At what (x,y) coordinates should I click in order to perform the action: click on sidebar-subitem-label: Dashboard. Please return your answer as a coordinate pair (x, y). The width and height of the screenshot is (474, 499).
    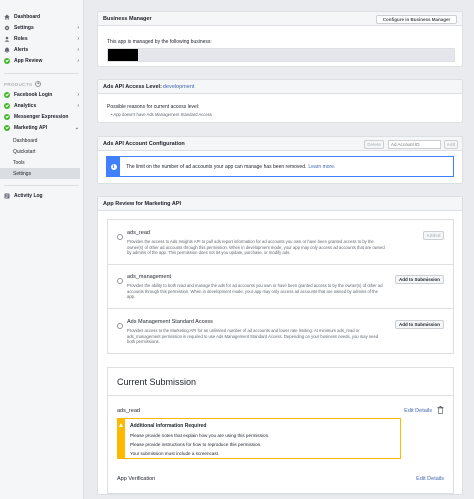
    Looking at the image, I should click on (25, 140).